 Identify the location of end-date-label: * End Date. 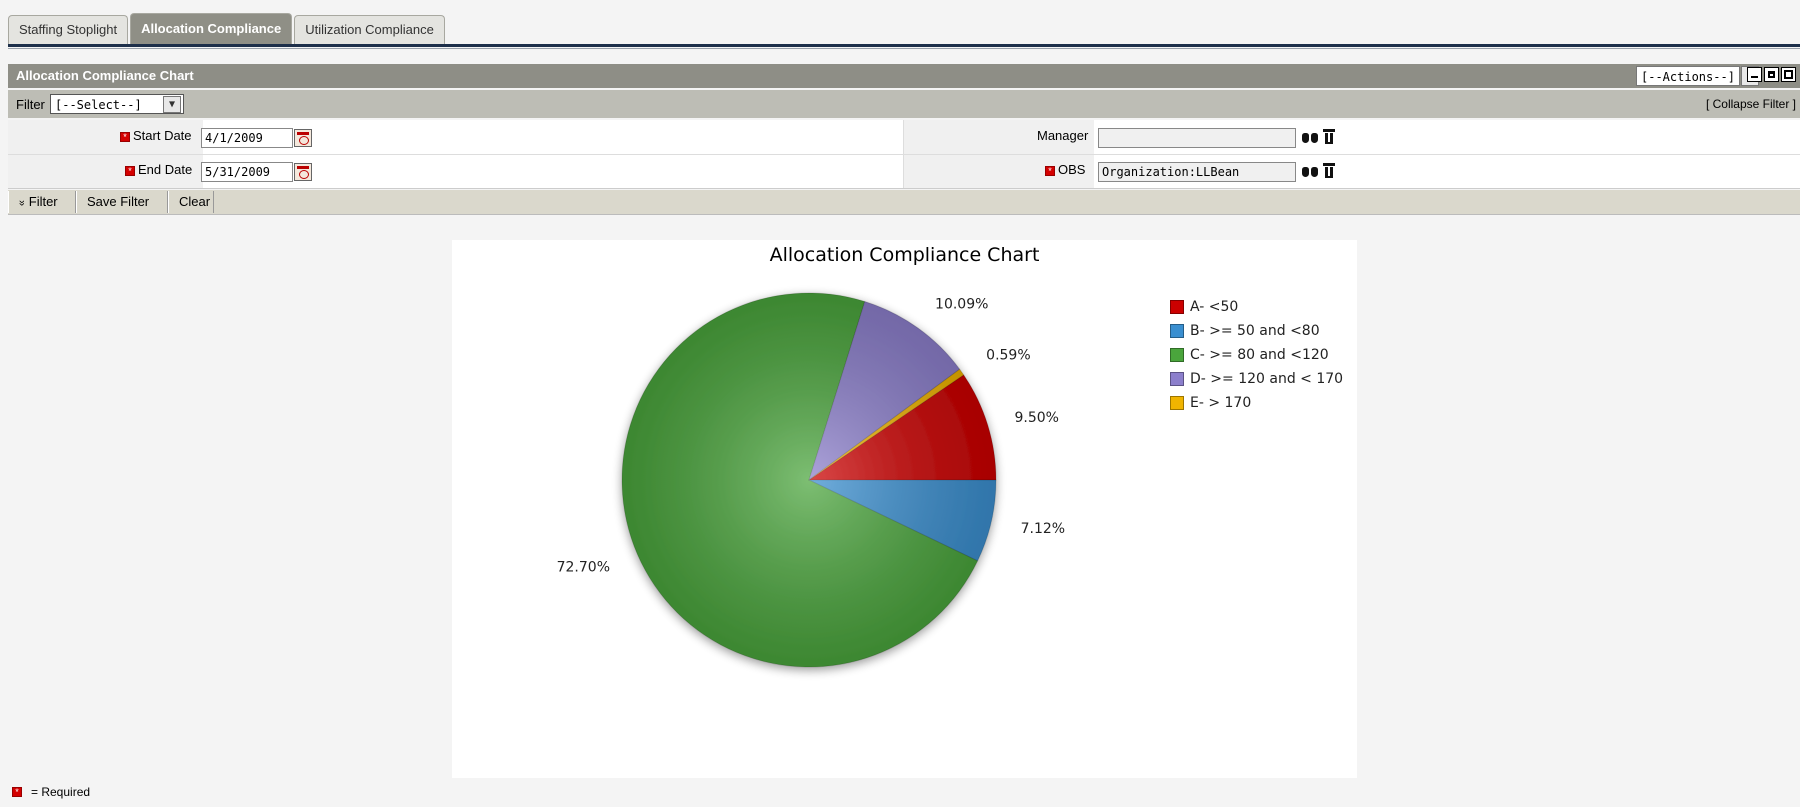
(158, 169).